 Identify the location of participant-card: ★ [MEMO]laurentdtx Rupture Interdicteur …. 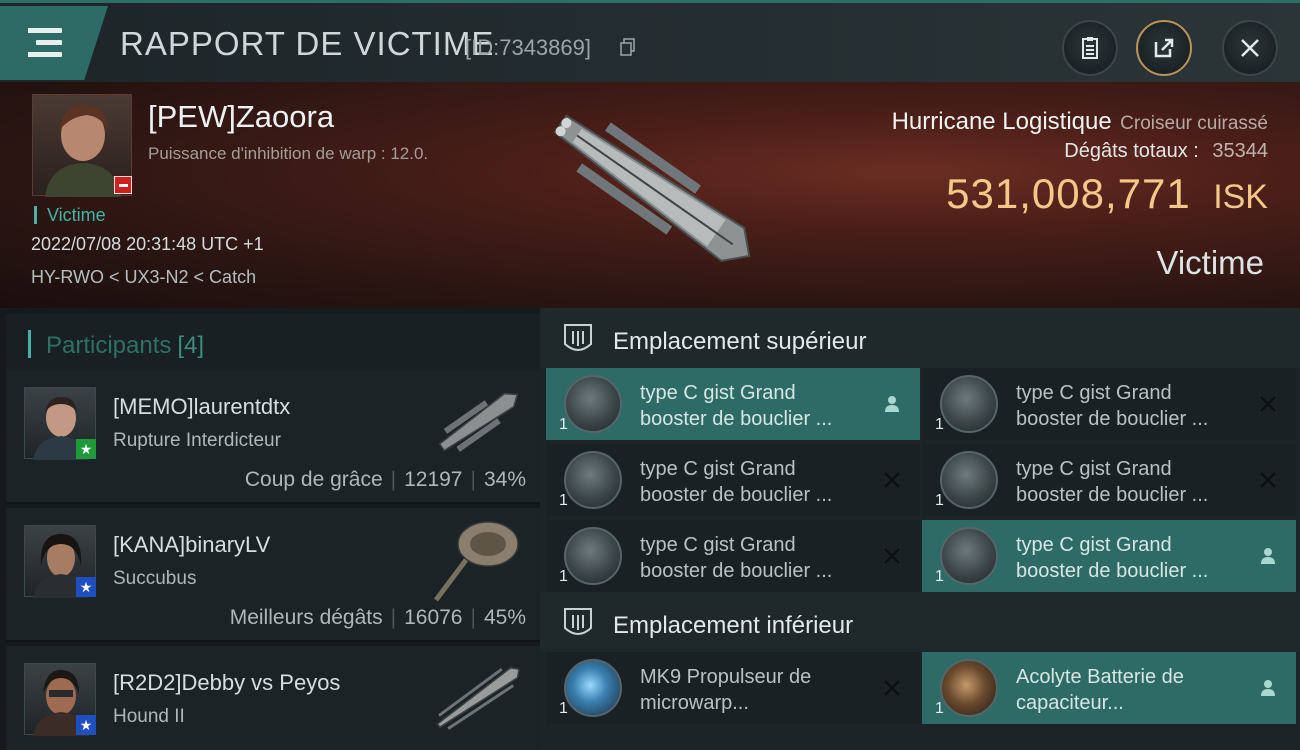
(273, 437).